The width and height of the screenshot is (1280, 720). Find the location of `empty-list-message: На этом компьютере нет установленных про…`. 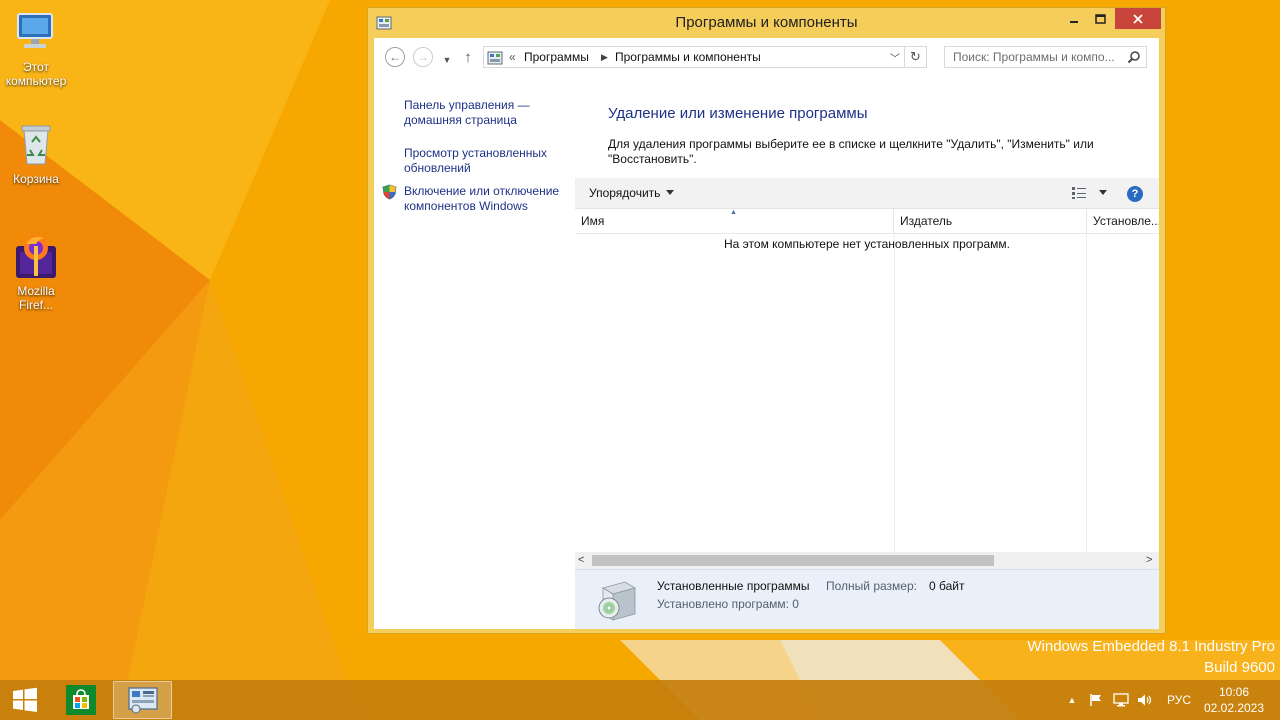

empty-list-message: На этом компьютере нет установленных про… is located at coordinates (867, 244).